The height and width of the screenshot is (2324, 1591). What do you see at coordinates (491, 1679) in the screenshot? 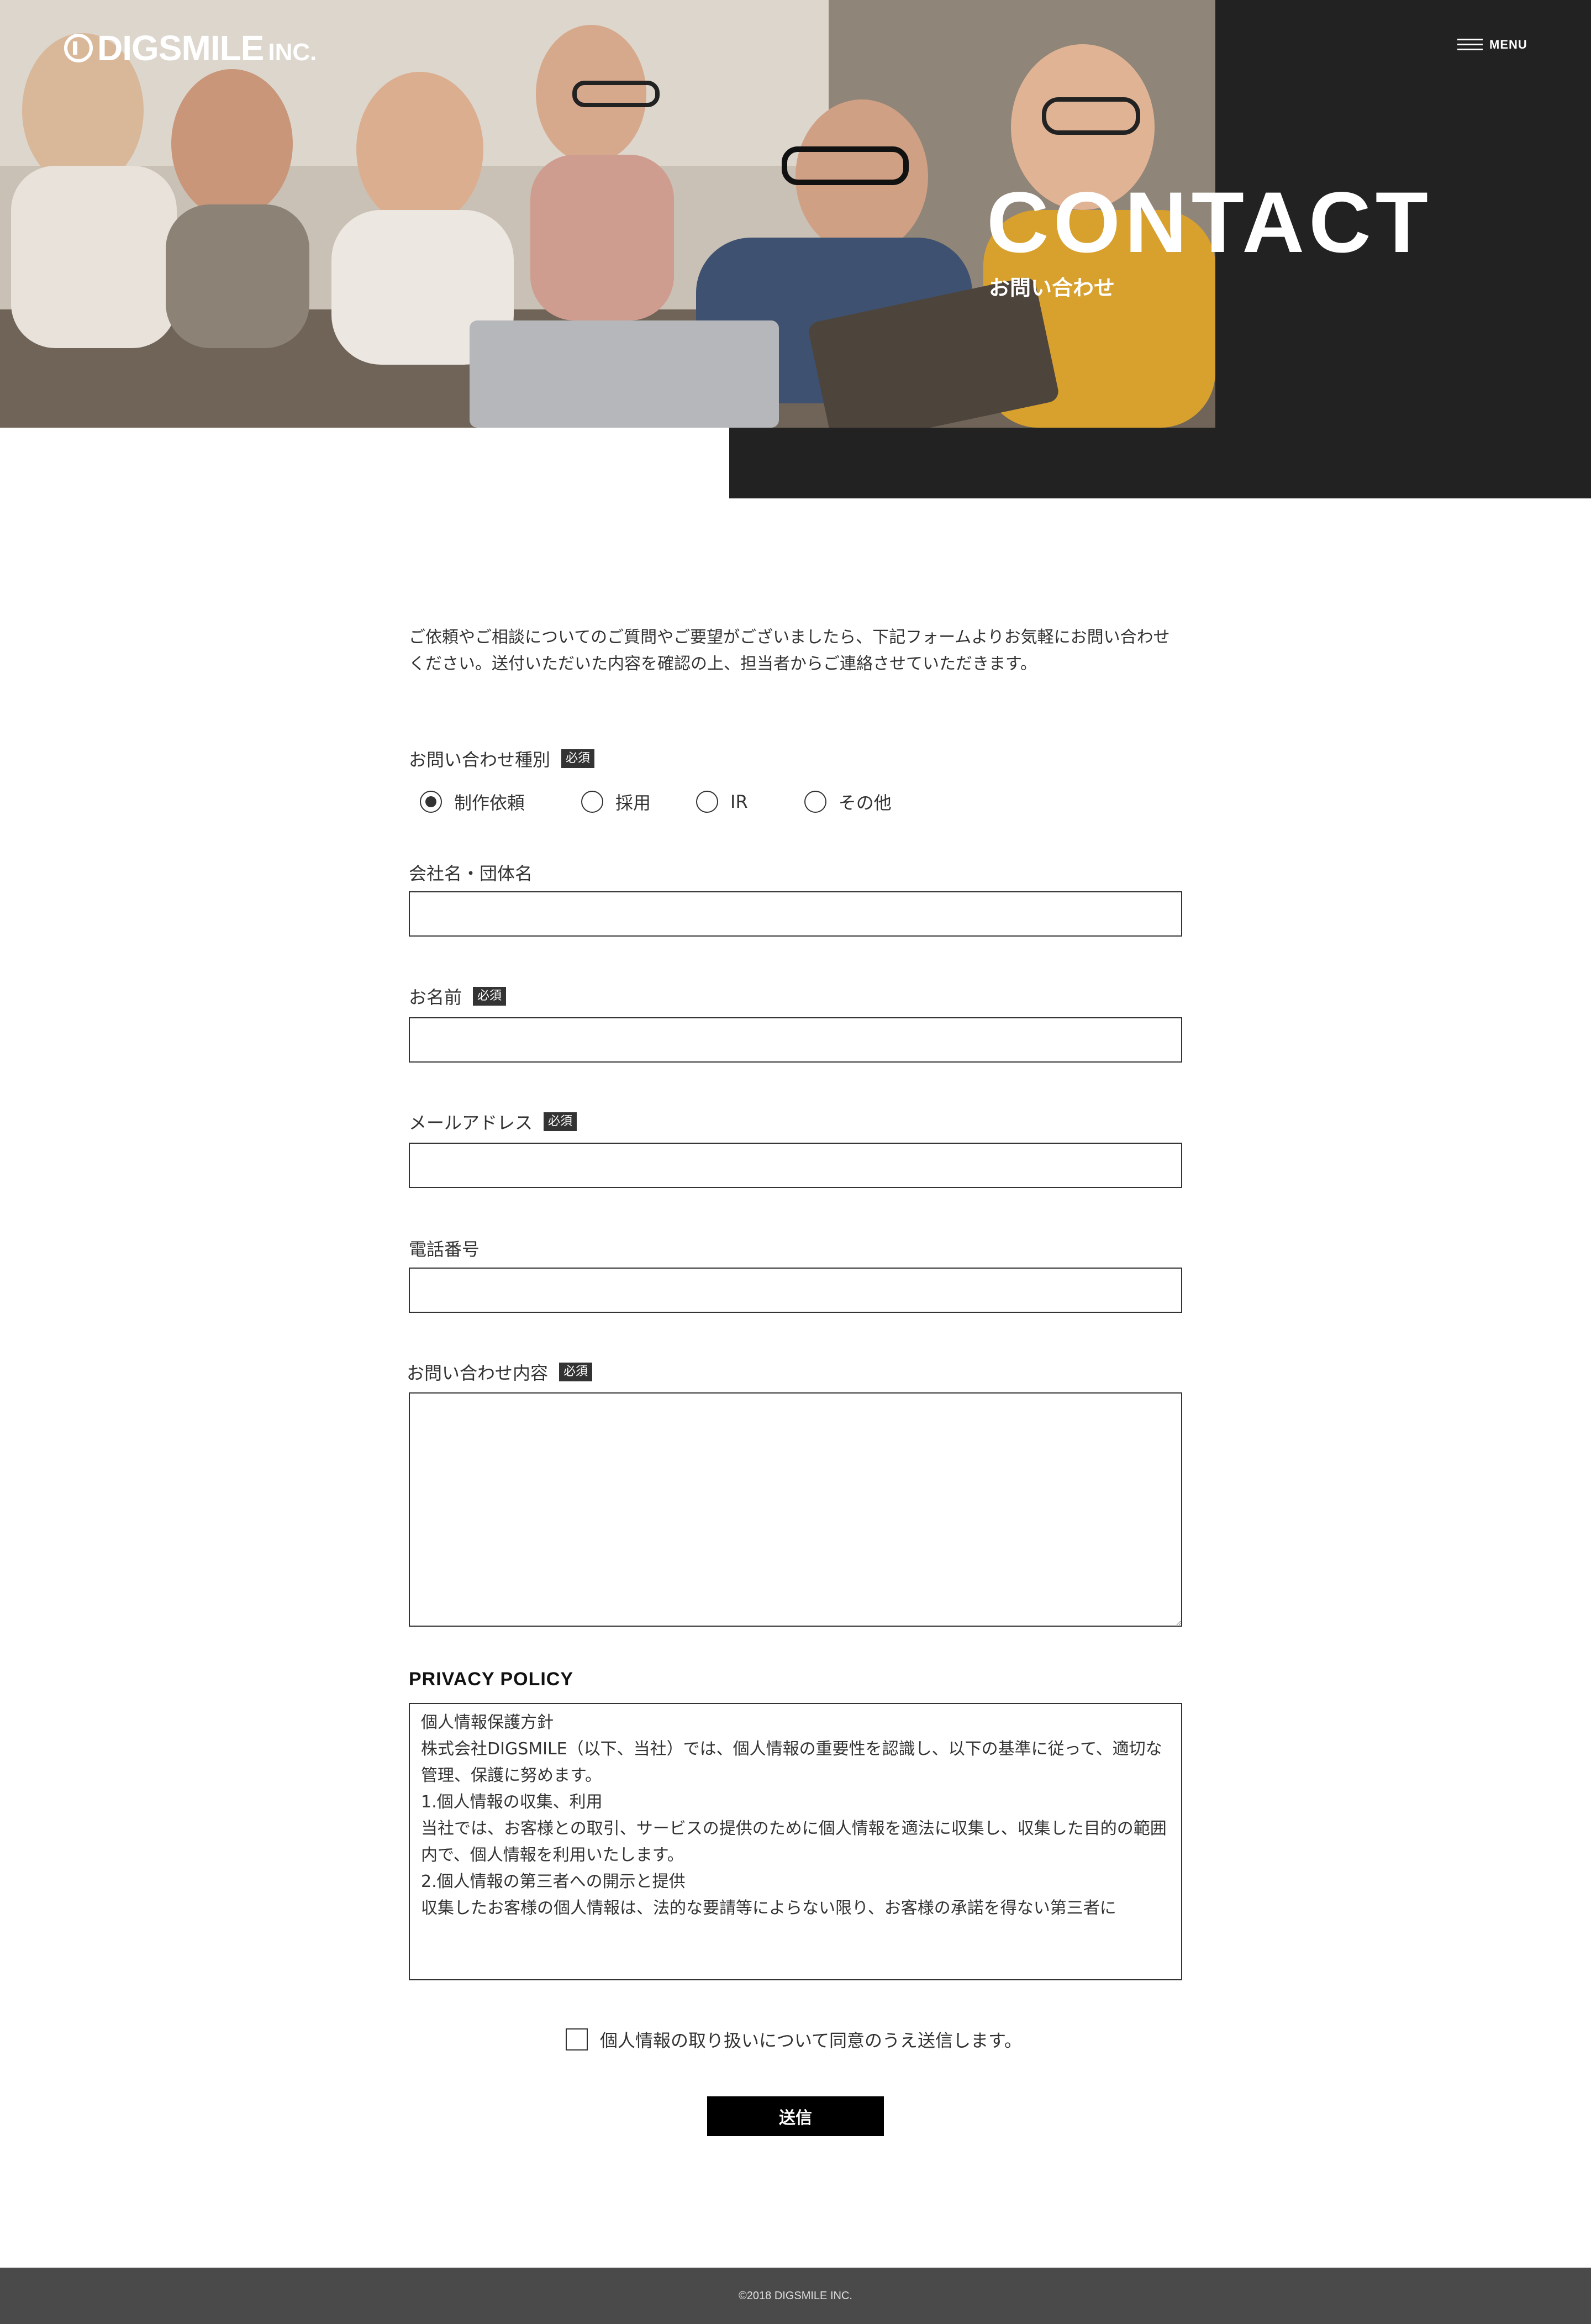
I see `privacy-policy-title: PRIVACY POLICY` at bounding box center [491, 1679].